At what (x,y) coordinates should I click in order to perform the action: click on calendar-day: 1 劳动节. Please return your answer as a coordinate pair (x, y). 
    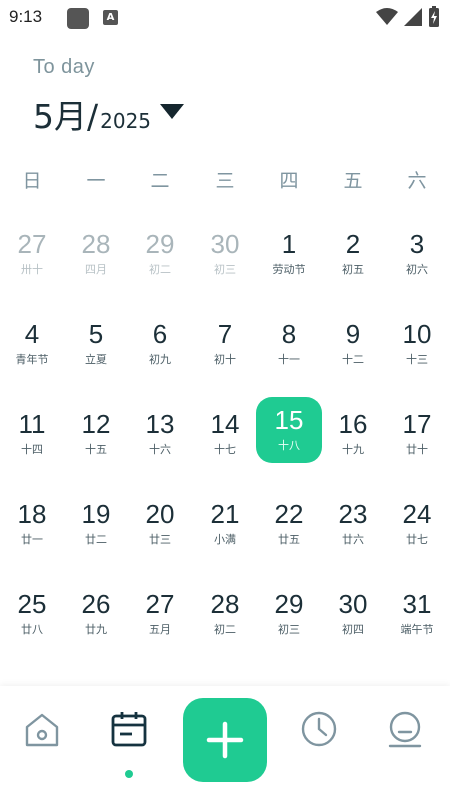
    Looking at the image, I should click on (289, 256).